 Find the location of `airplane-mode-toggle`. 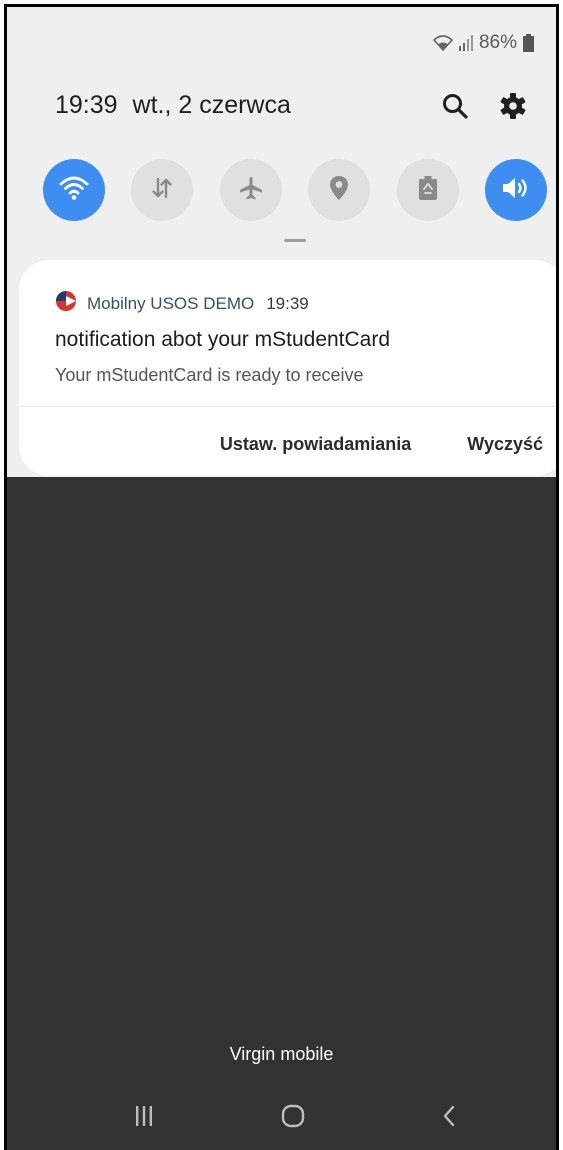

airplane-mode-toggle is located at coordinates (250, 190).